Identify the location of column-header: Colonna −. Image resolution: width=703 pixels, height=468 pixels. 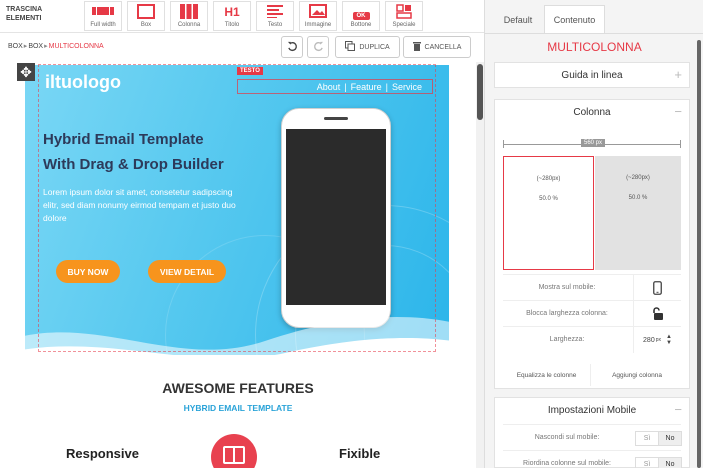
(592, 112).